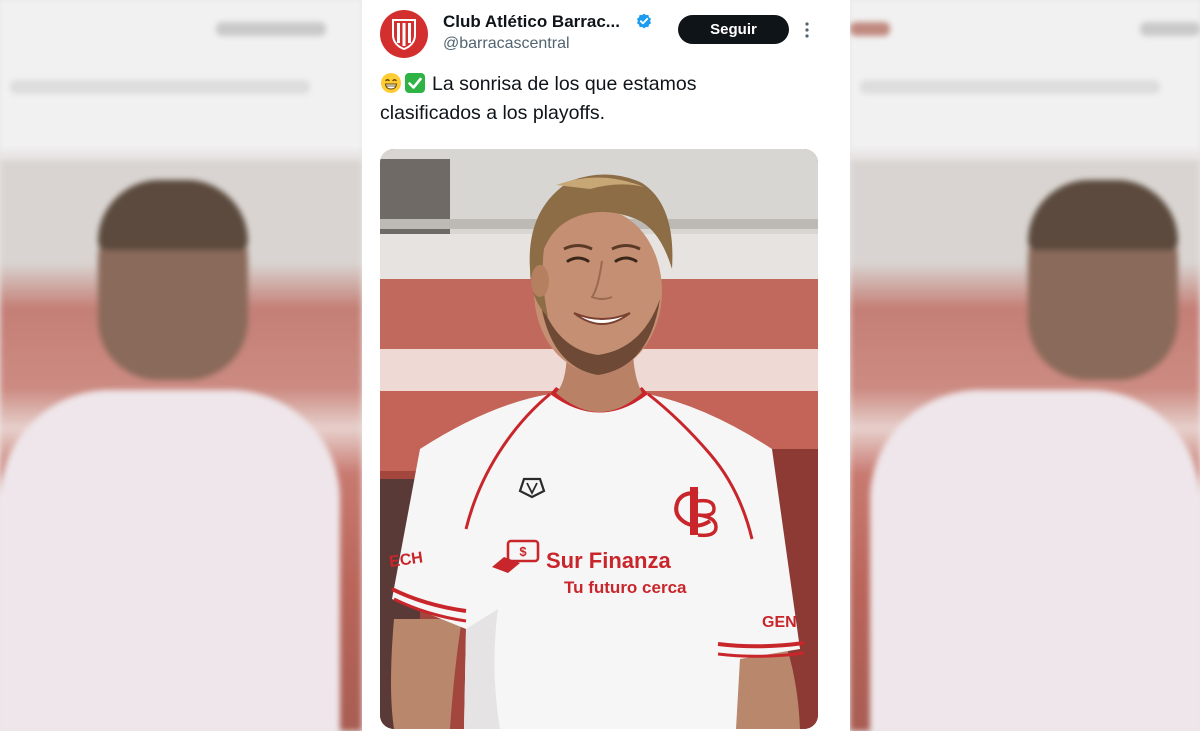 This screenshot has width=1200, height=731. I want to click on tweet-text-line-1: La sonrisa de los que estamos, so click(564, 84).